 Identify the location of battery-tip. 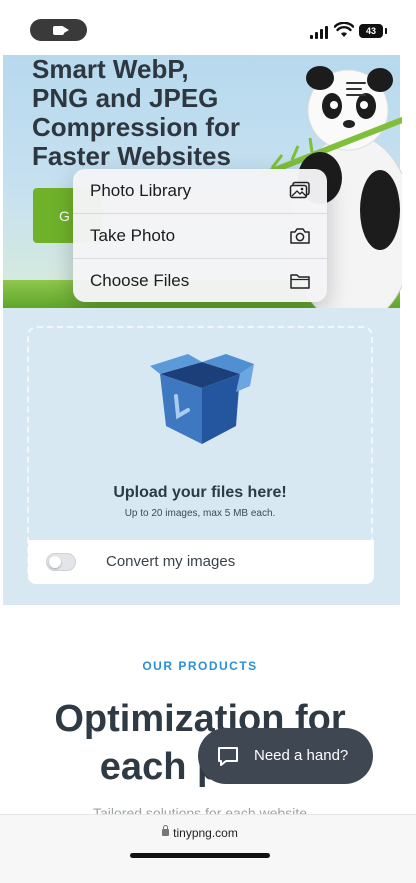
(386, 31).